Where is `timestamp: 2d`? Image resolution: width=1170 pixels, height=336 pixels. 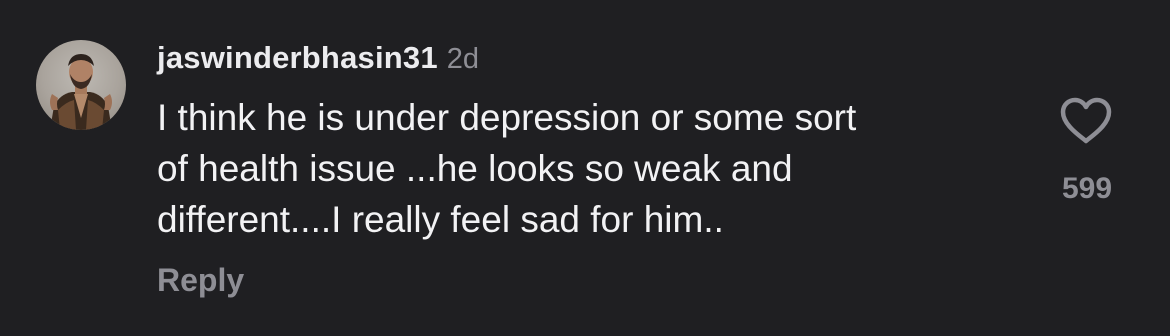
timestamp: 2d is located at coordinates (463, 59).